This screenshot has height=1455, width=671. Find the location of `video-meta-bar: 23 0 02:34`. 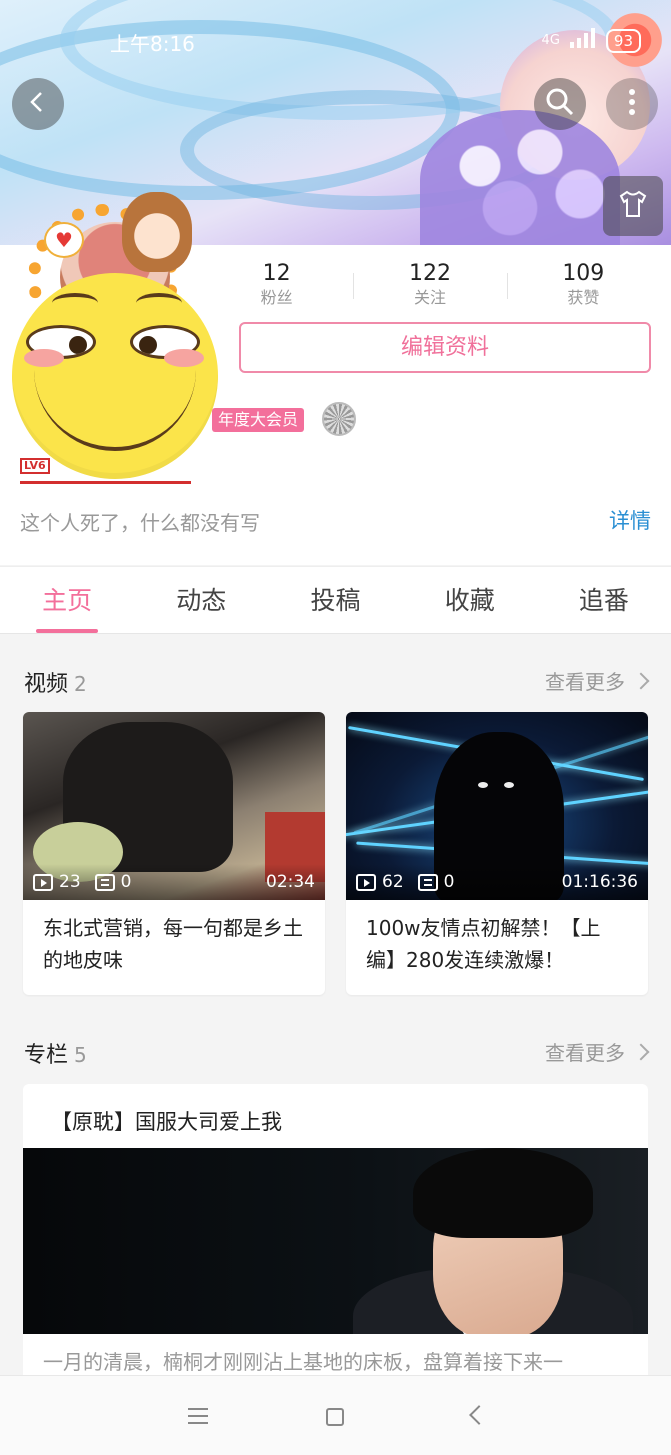

video-meta-bar: 23 0 02:34 is located at coordinates (174, 882).